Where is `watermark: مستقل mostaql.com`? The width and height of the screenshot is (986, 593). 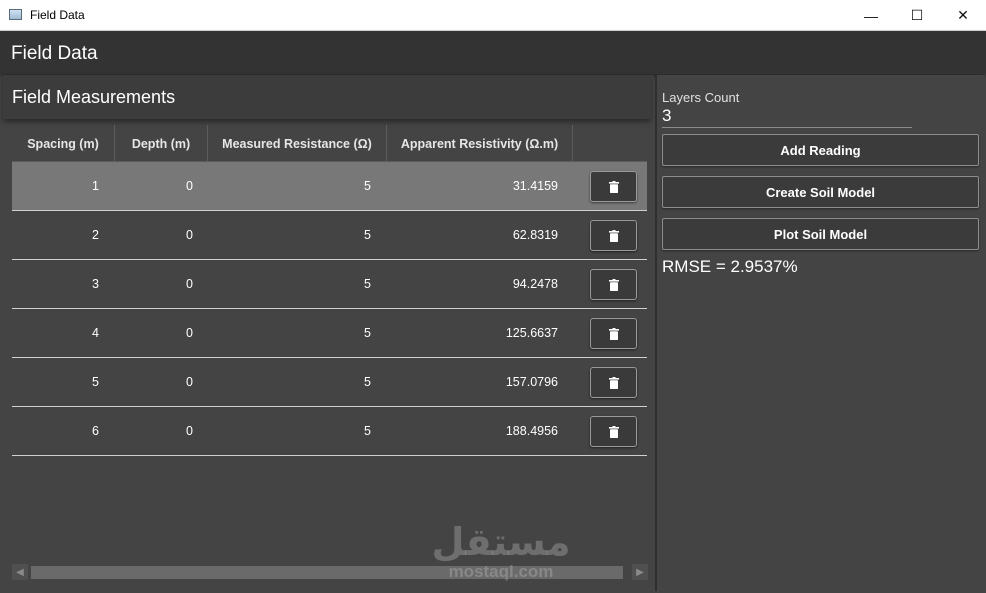
watermark: مستقل mostaql.com is located at coordinates (501, 551).